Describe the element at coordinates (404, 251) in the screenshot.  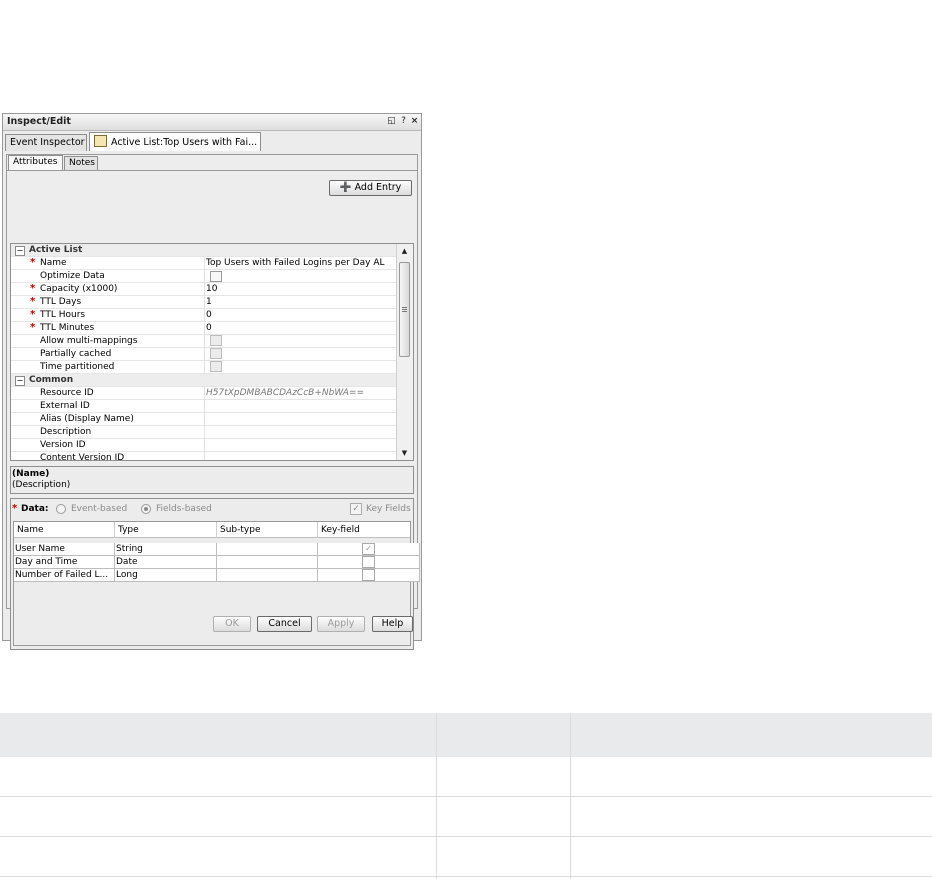
I see `scroll-up-icon: ▲` at that location.